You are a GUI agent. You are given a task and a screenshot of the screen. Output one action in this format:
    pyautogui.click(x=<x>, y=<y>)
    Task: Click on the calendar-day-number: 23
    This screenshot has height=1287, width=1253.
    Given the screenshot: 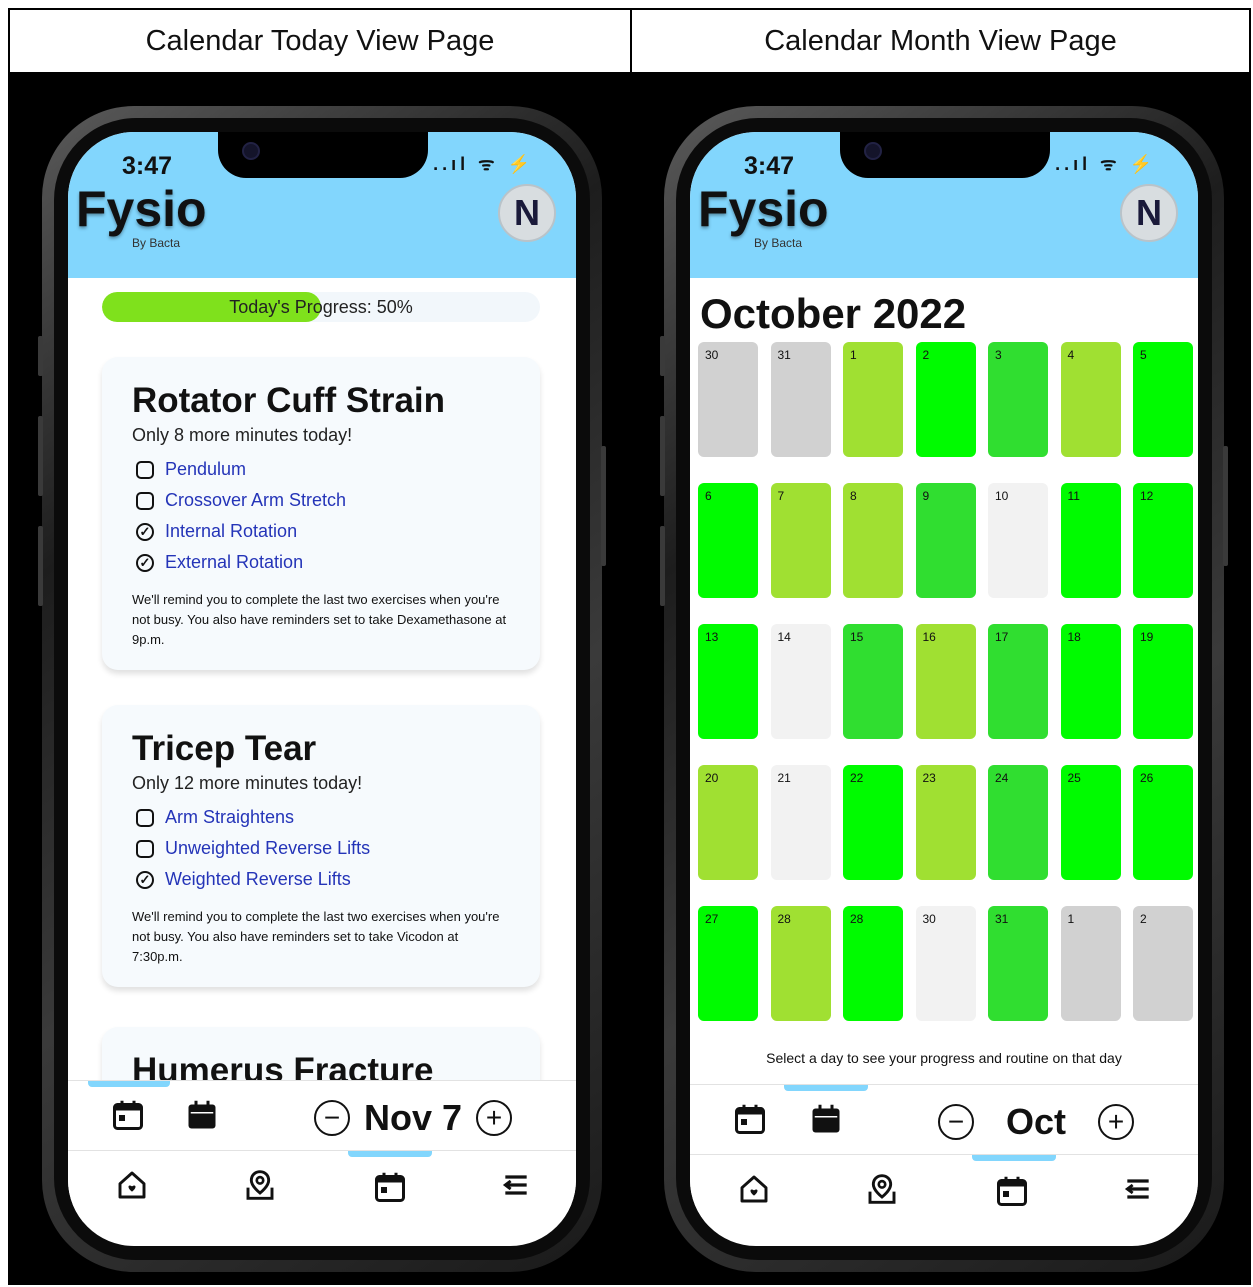 What is the action you would take?
    pyautogui.click(x=929, y=778)
    